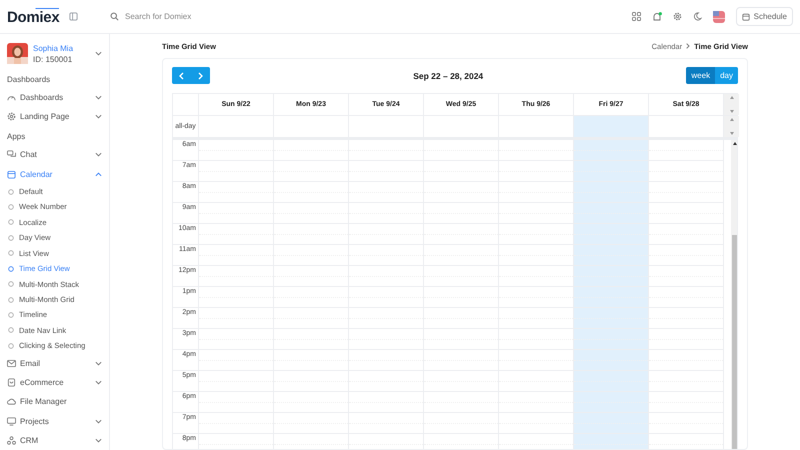 The width and height of the screenshot is (800, 450). I want to click on scroll-up-icon, so click(735, 143).